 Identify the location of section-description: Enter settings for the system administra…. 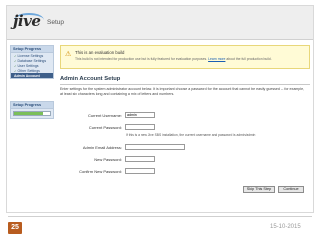
(182, 91).